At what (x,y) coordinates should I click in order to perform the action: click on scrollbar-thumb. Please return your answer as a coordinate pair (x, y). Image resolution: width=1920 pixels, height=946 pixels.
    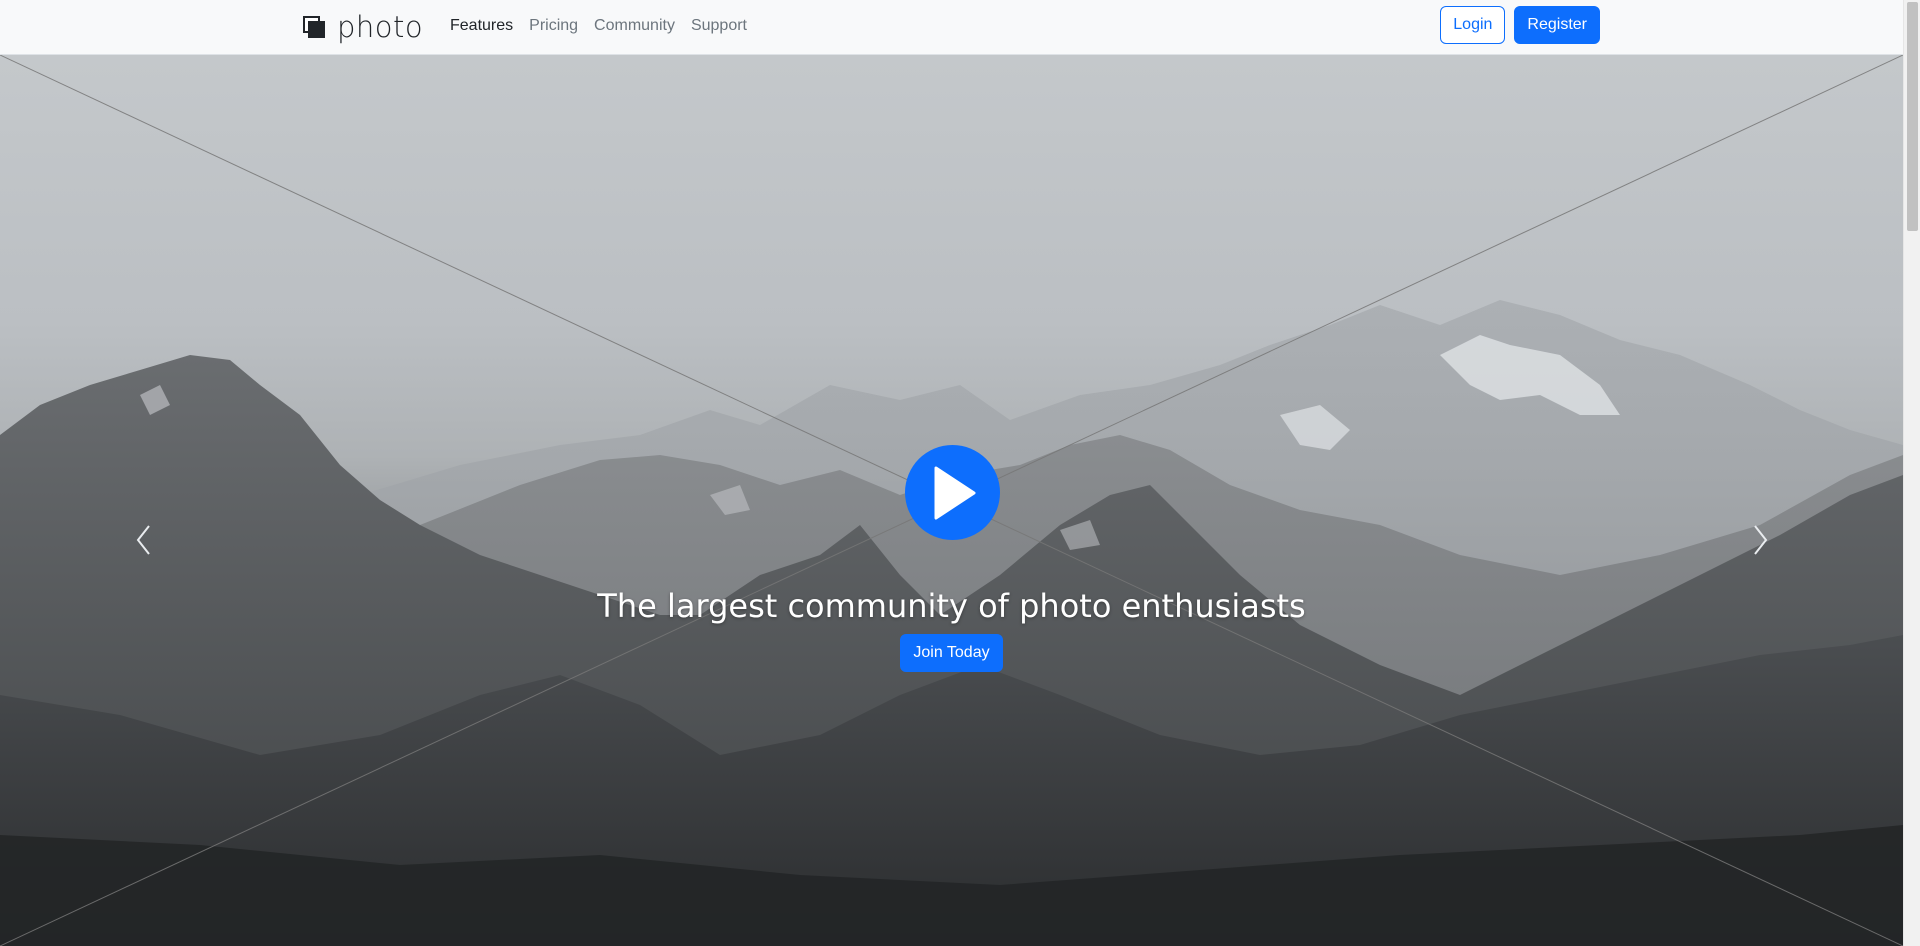
    Looking at the image, I should click on (1912, 116).